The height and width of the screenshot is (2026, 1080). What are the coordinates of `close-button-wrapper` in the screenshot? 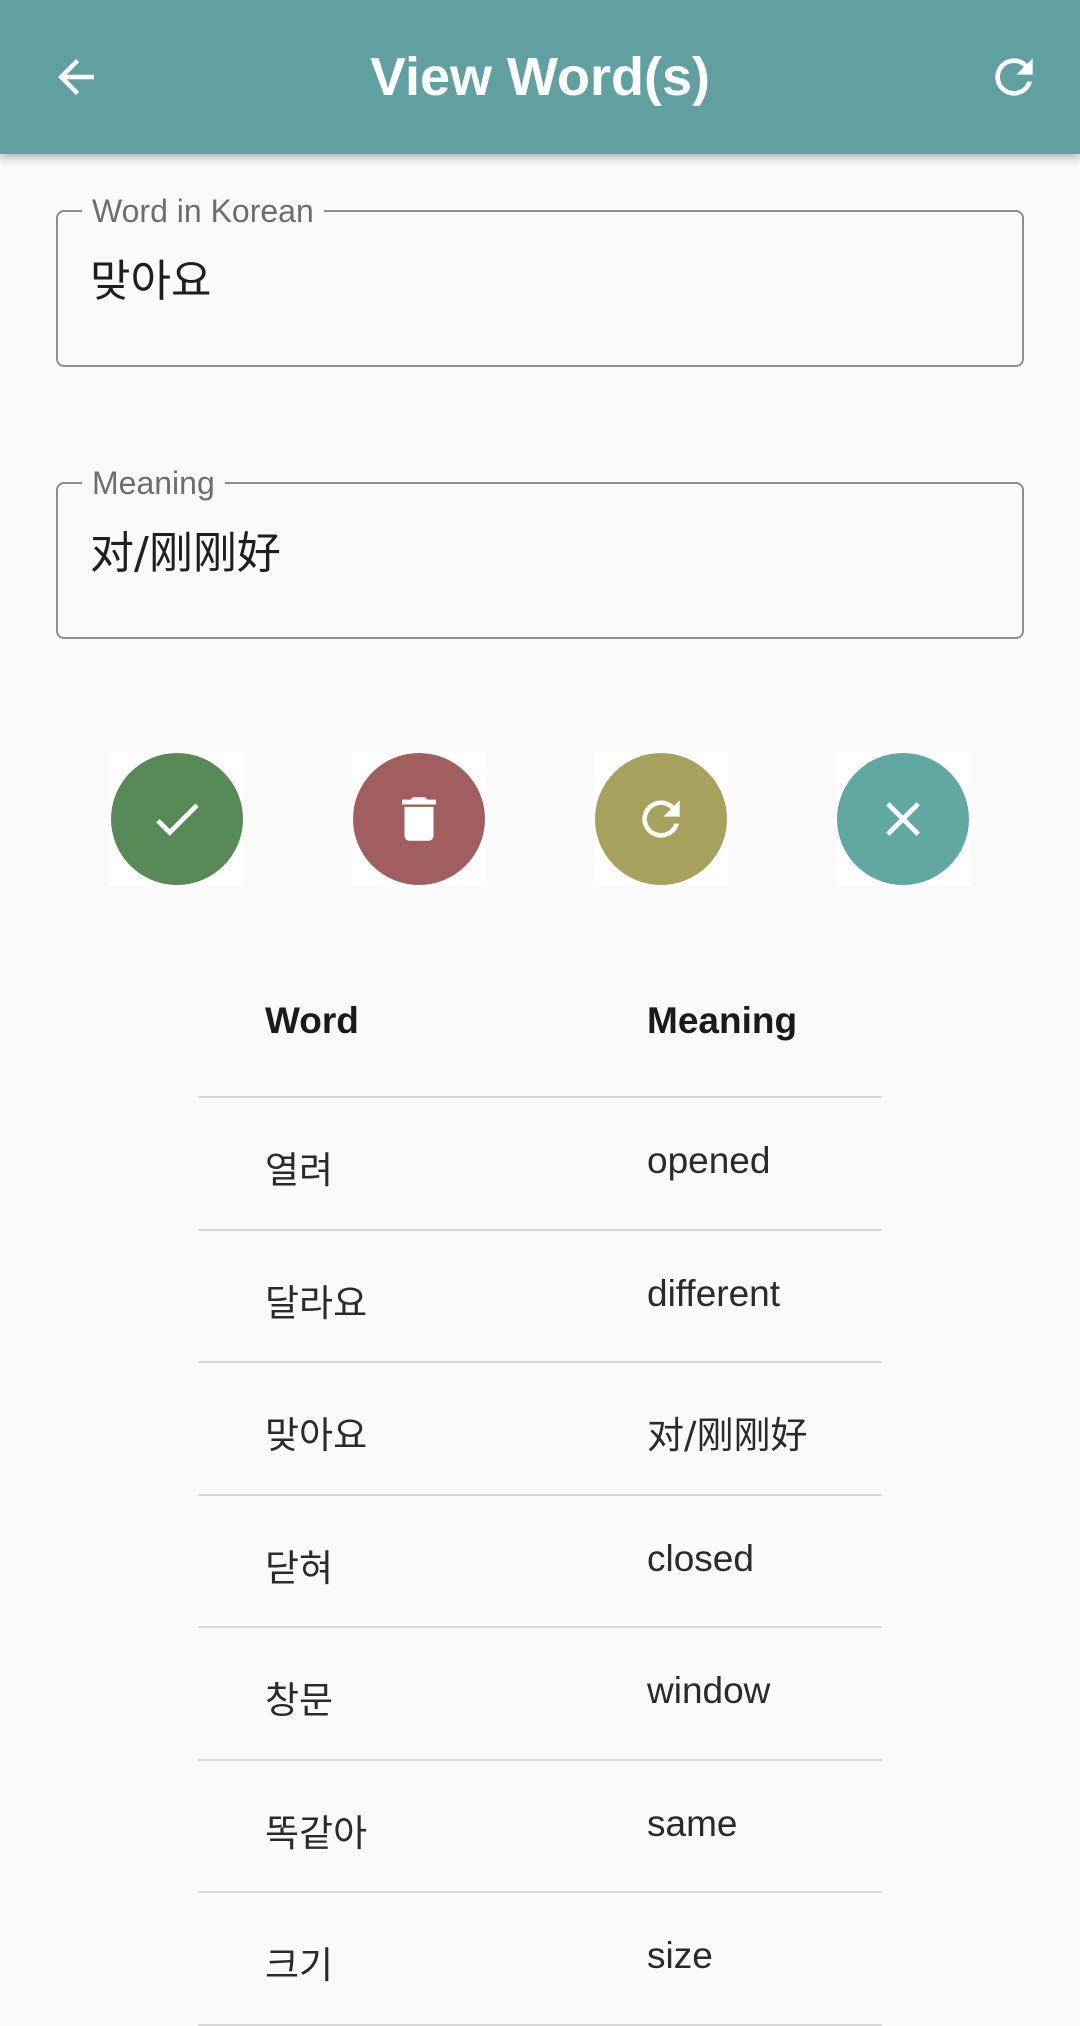 It's located at (903, 819).